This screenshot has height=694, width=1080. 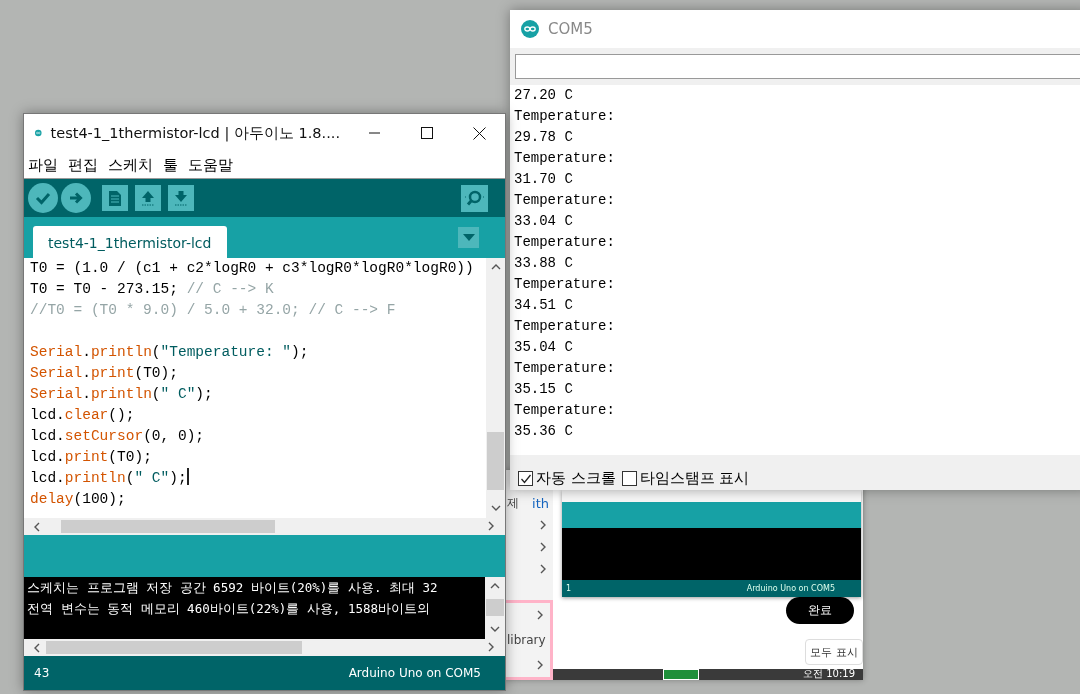 I want to click on arrow-right-icon, so click(x=76, y=198).